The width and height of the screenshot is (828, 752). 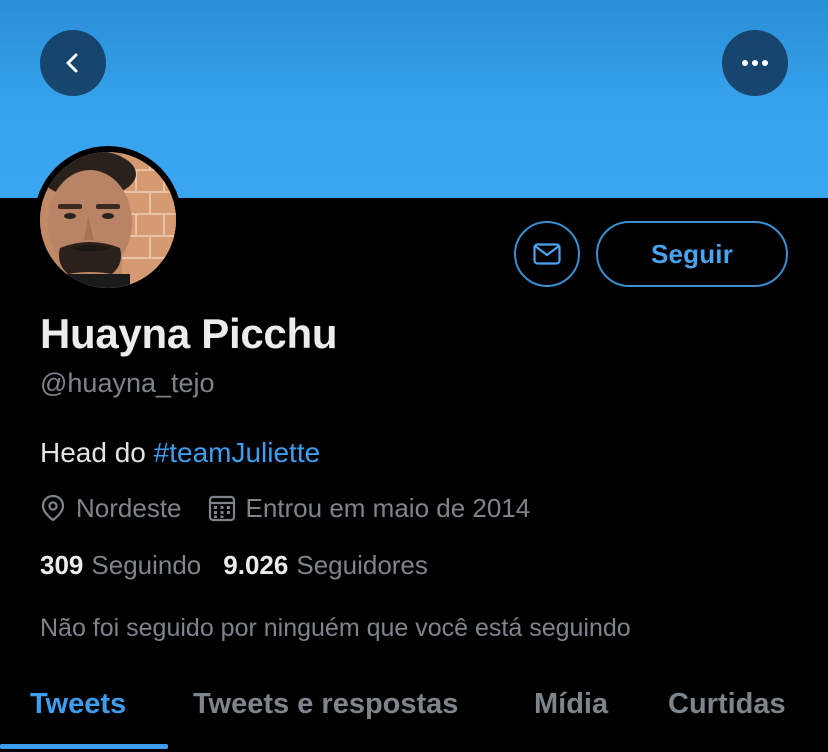 What do you see at coordinates (727, 704) in the screenshot?
I see `tab-curtidas: Curtidas` at bounding box center [727, 704].